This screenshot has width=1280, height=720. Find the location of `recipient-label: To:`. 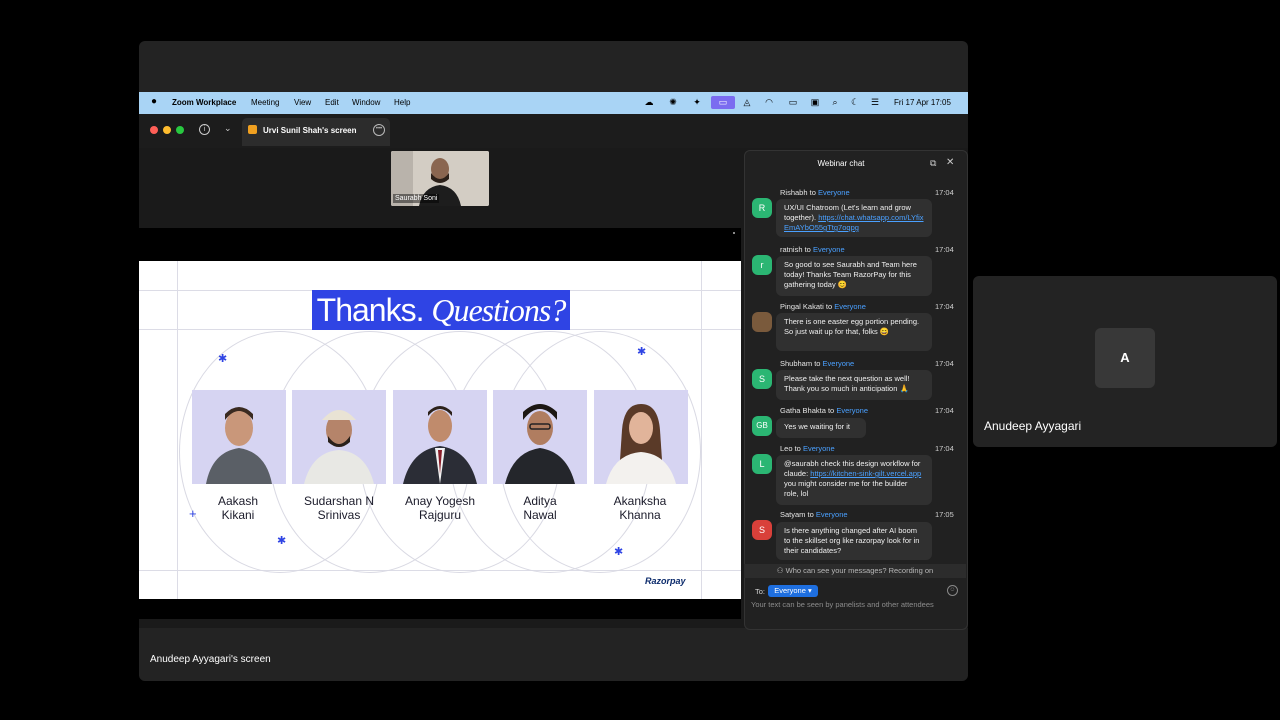

recipient-label: To: is located at coordinates (760, 591).